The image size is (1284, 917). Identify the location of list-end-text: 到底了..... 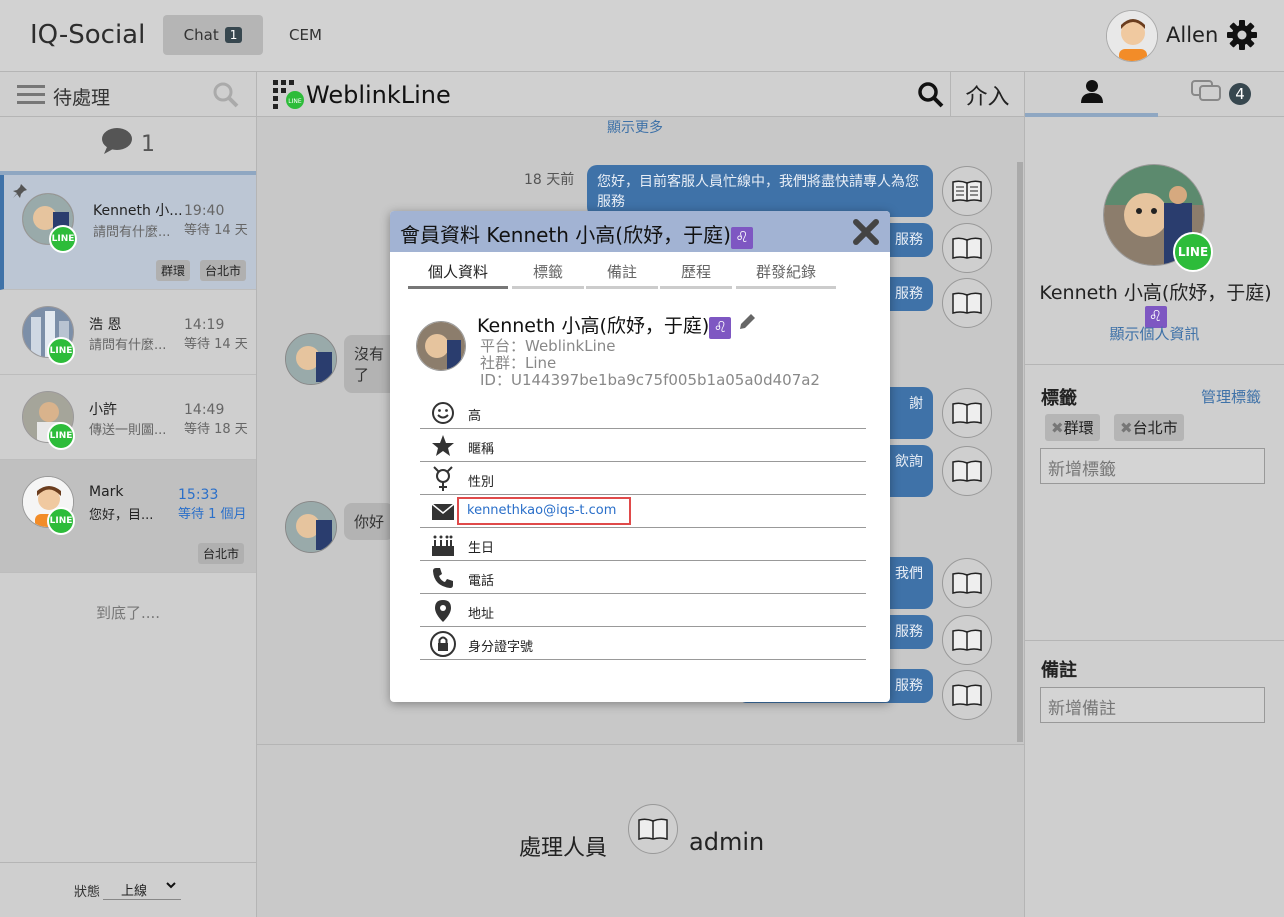
(128, 613).